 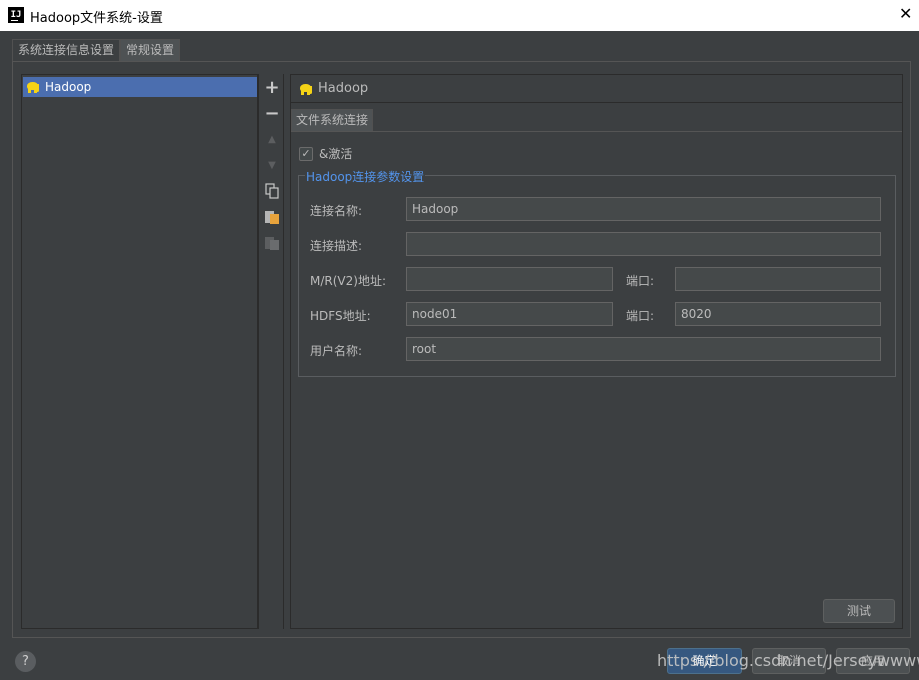 I want to click on move-down-icon: ▼, so click(x=272, y=166).